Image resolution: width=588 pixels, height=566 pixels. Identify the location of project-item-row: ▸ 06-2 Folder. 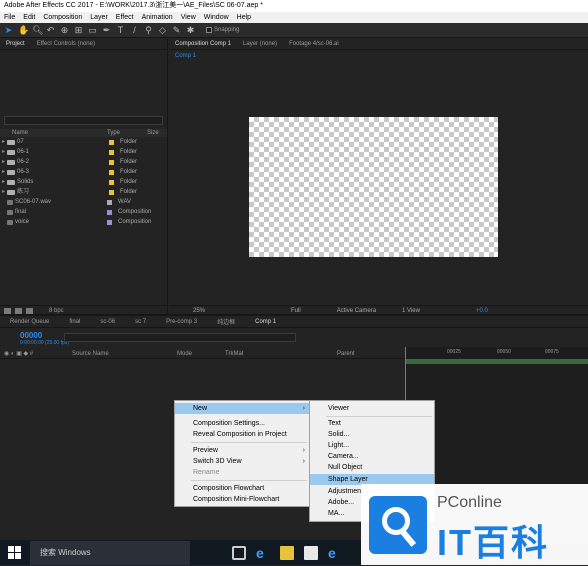
(83, 162).